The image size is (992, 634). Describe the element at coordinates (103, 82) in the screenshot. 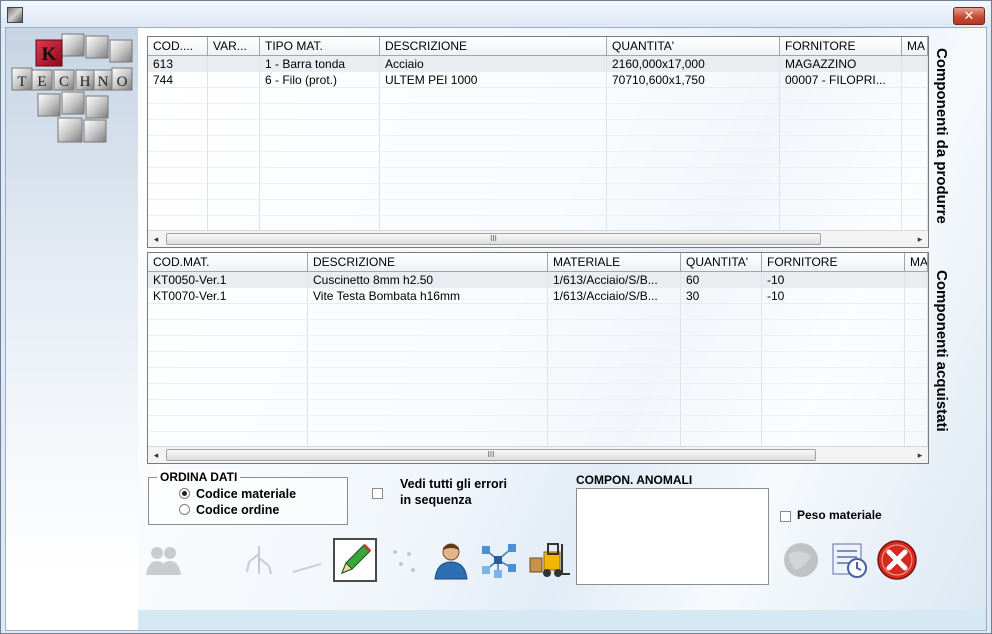

I see `logo-letter: N` at that location.